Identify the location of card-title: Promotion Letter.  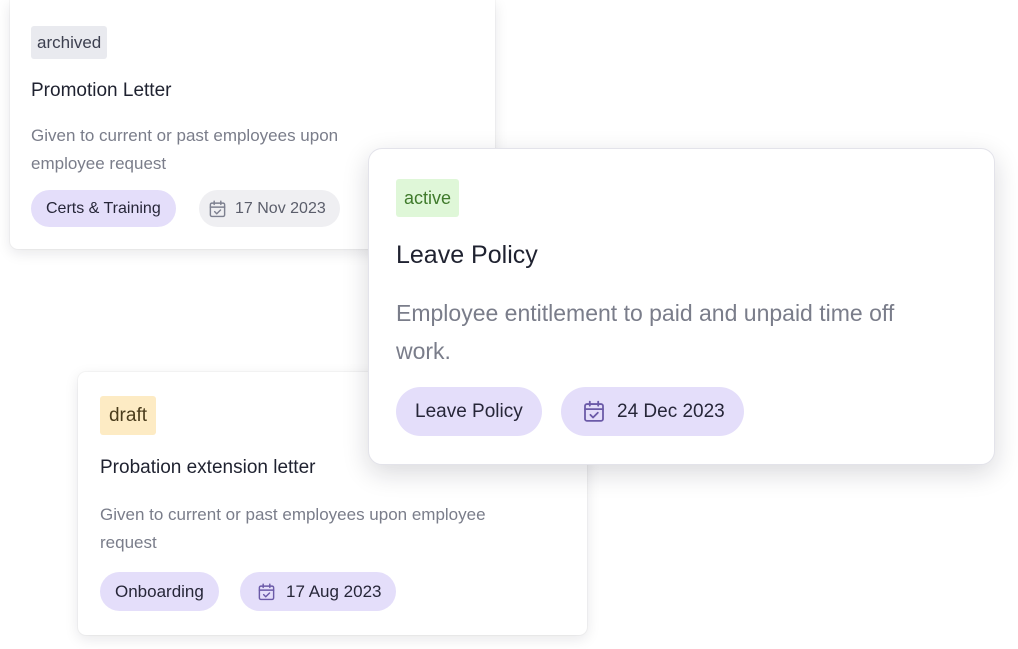
(101, 91).